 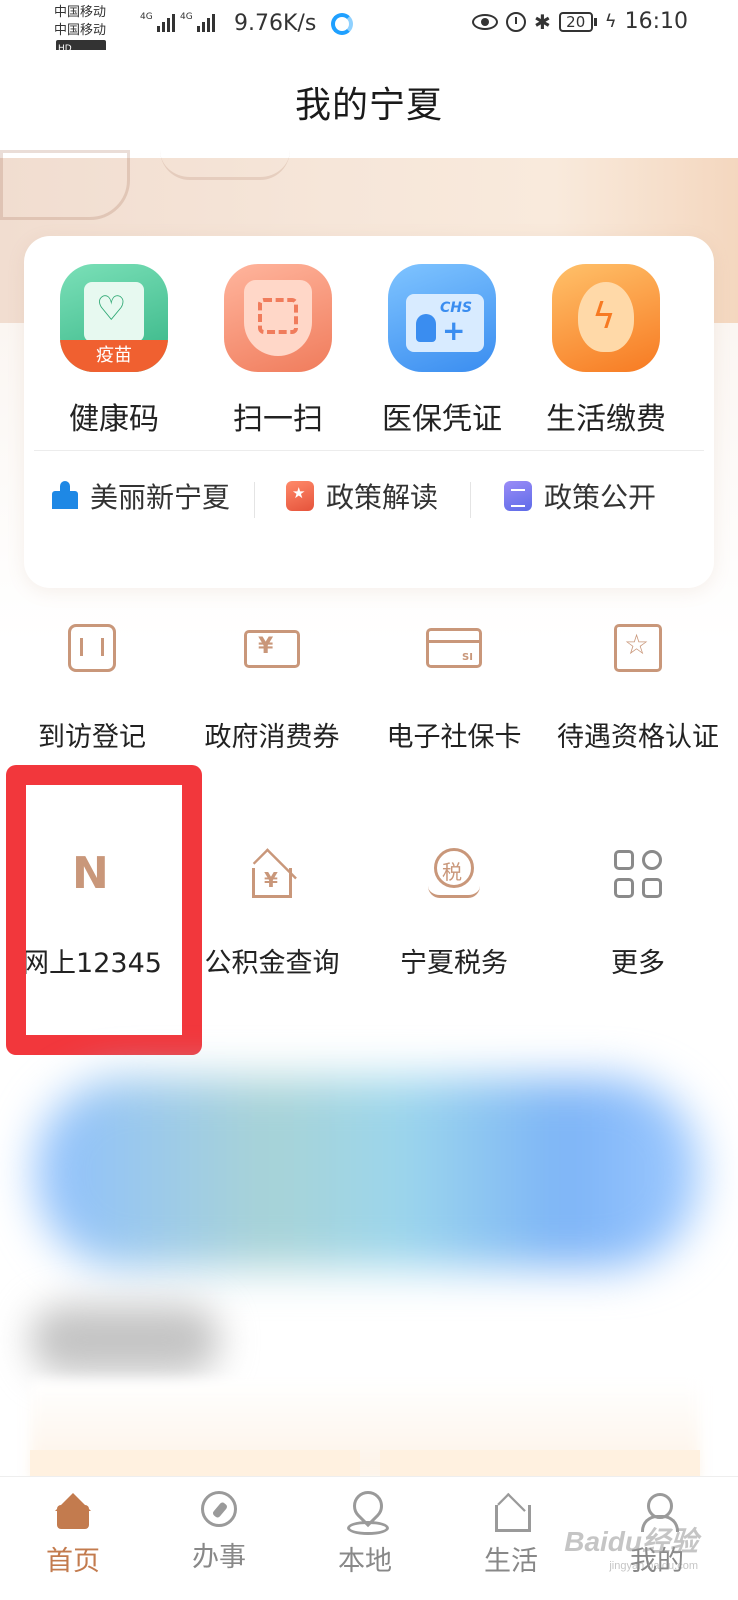 I want to click on policy-disclosure-icon, so click(x=518, y=496).